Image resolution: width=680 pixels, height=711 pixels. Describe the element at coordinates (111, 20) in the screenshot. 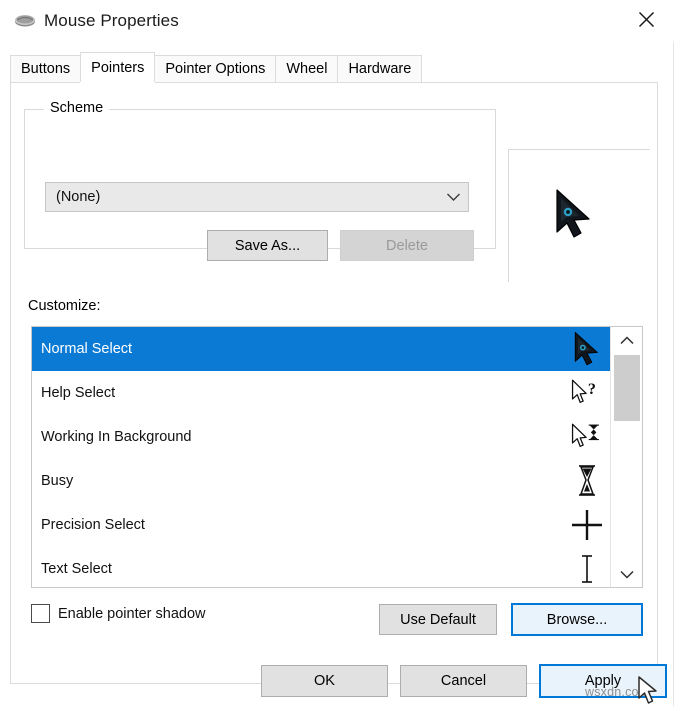

I see `window-title: Mouse Properties` at that location.